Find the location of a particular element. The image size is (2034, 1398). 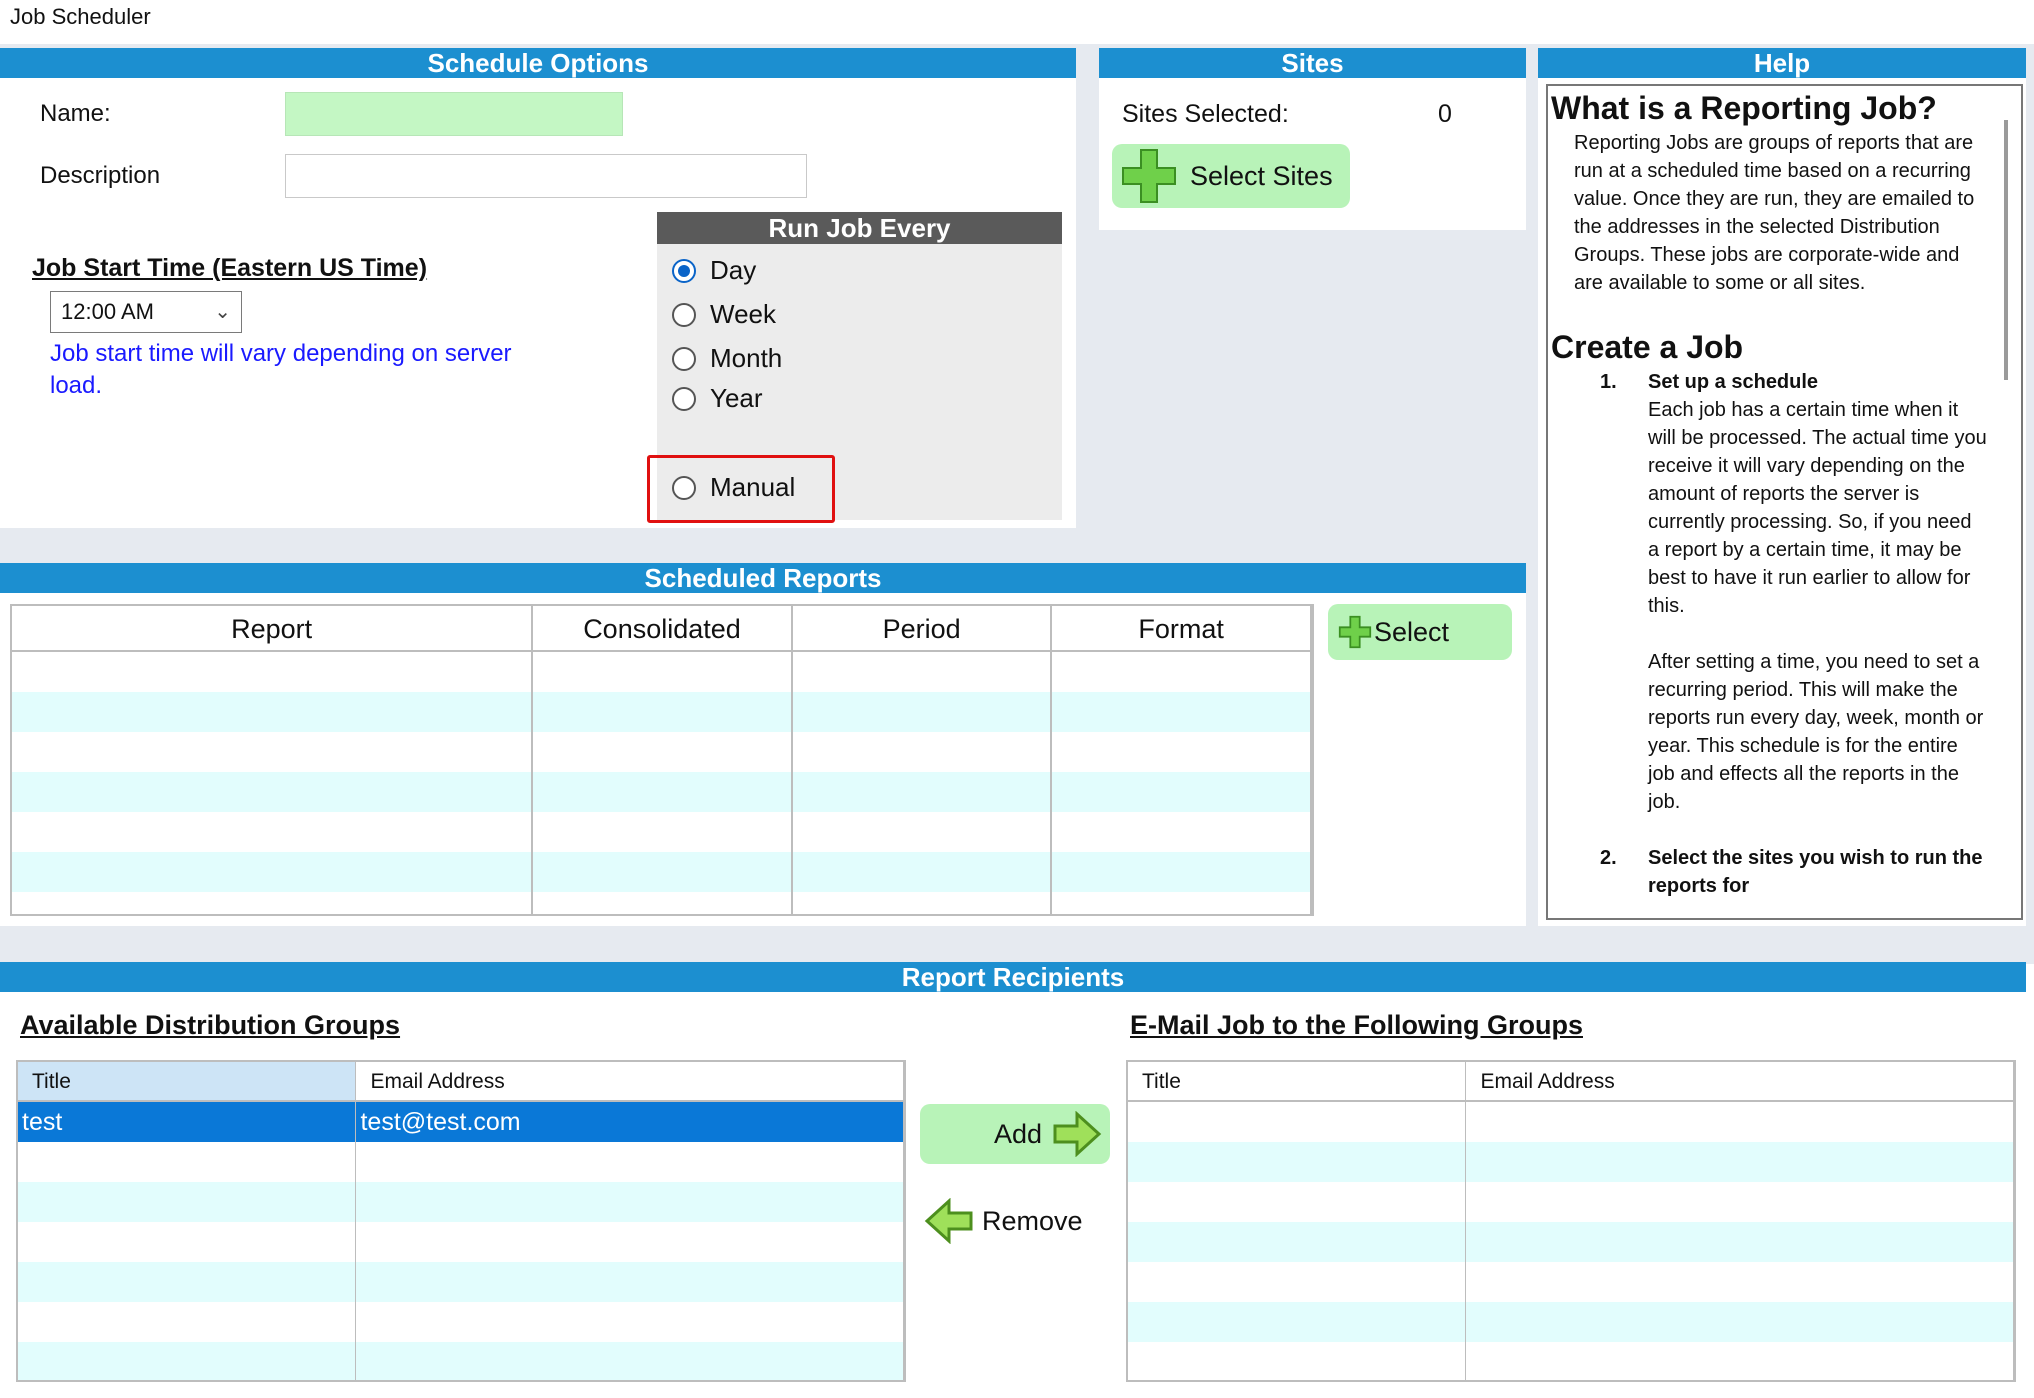

radio-year-indicator is located at coordinates (684, 398).